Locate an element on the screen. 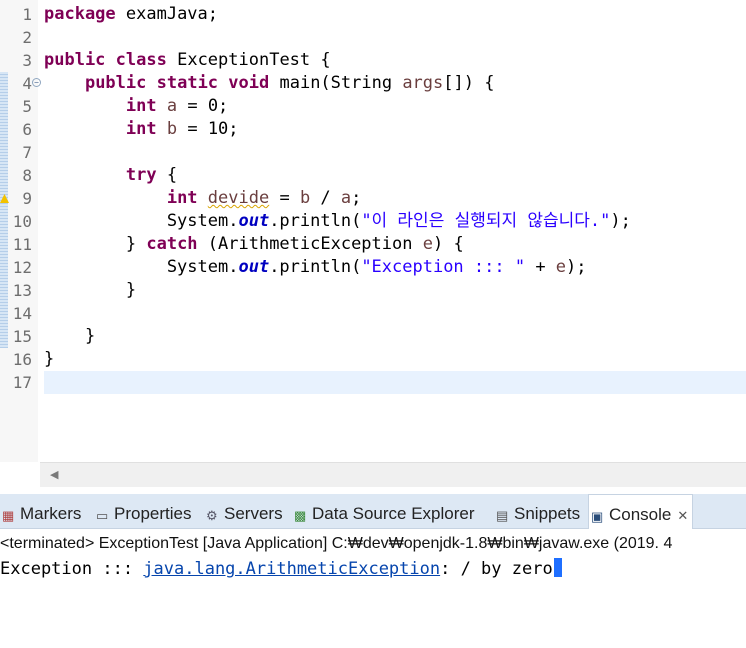 Image resolution: width=746 pixels, height=648 pixels. tab-label: Properties is located at coordinates (153, 513).